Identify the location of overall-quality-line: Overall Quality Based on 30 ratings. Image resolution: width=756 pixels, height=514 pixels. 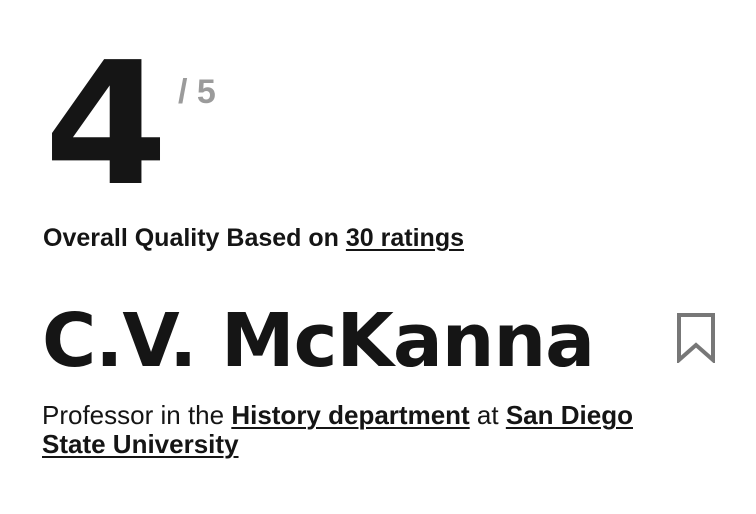
(253, 238).